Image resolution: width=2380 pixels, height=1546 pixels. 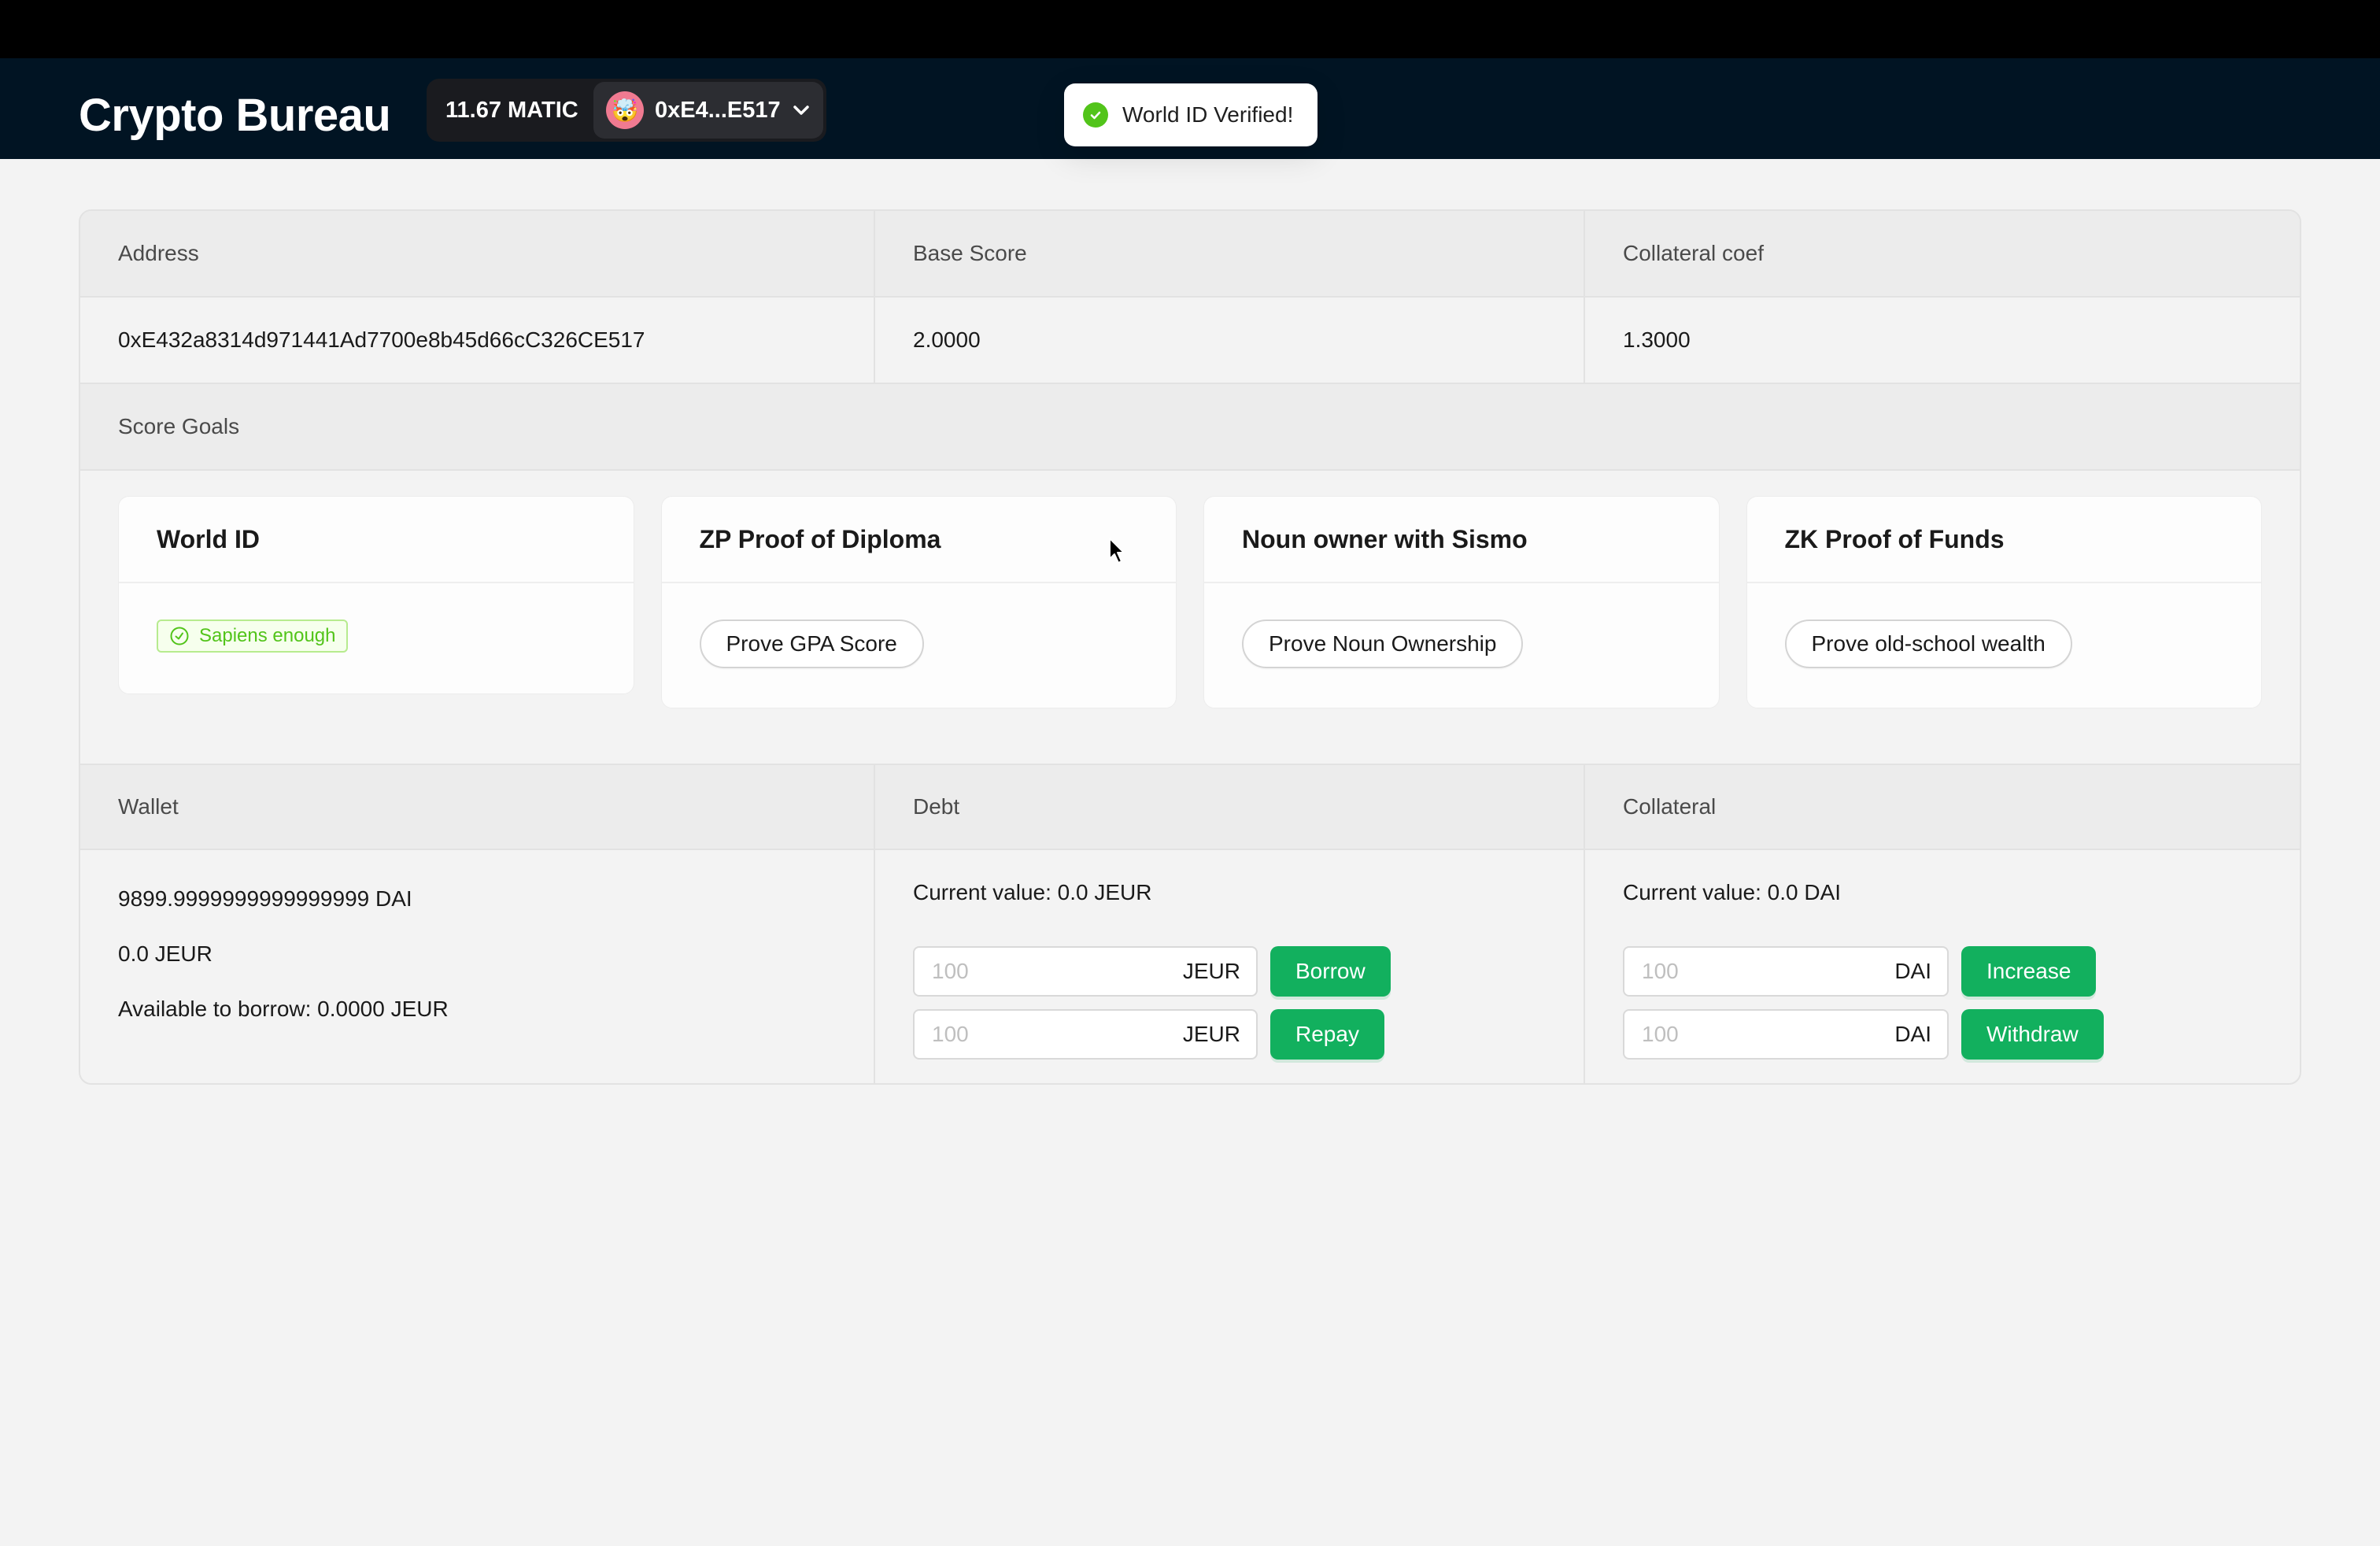 I want to click on increase-button: Increase, so click(x=2029, y=972).